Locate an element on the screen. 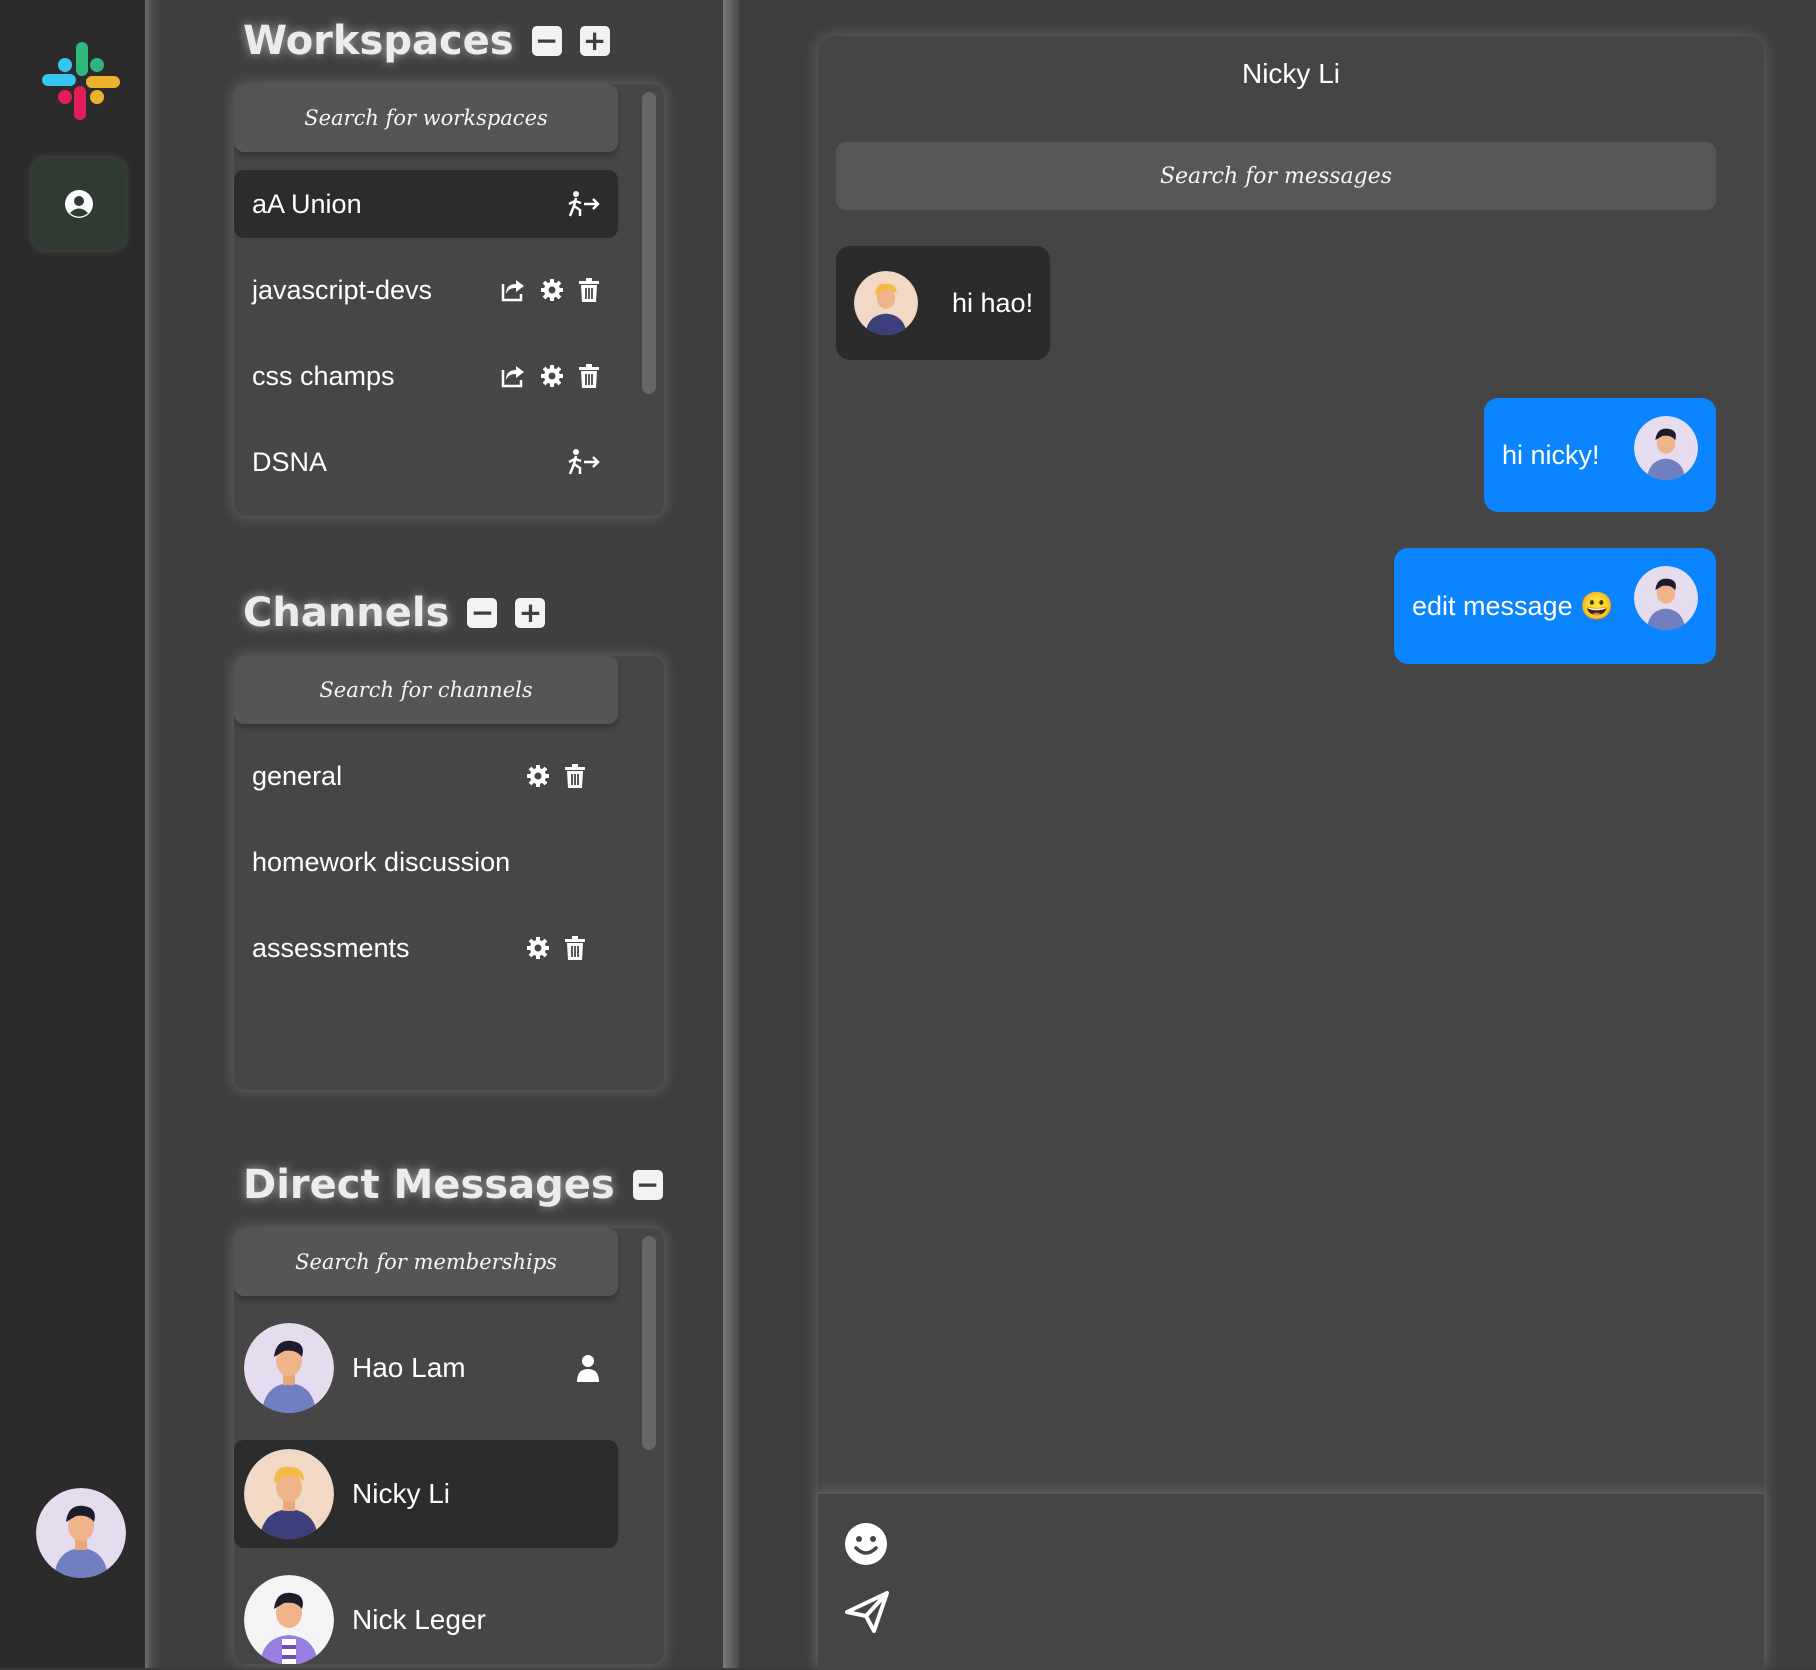 The width and height of the screenshot is (1816, 1670). membership-search-input: Search for memberships is located at coordinates (426, 1262).